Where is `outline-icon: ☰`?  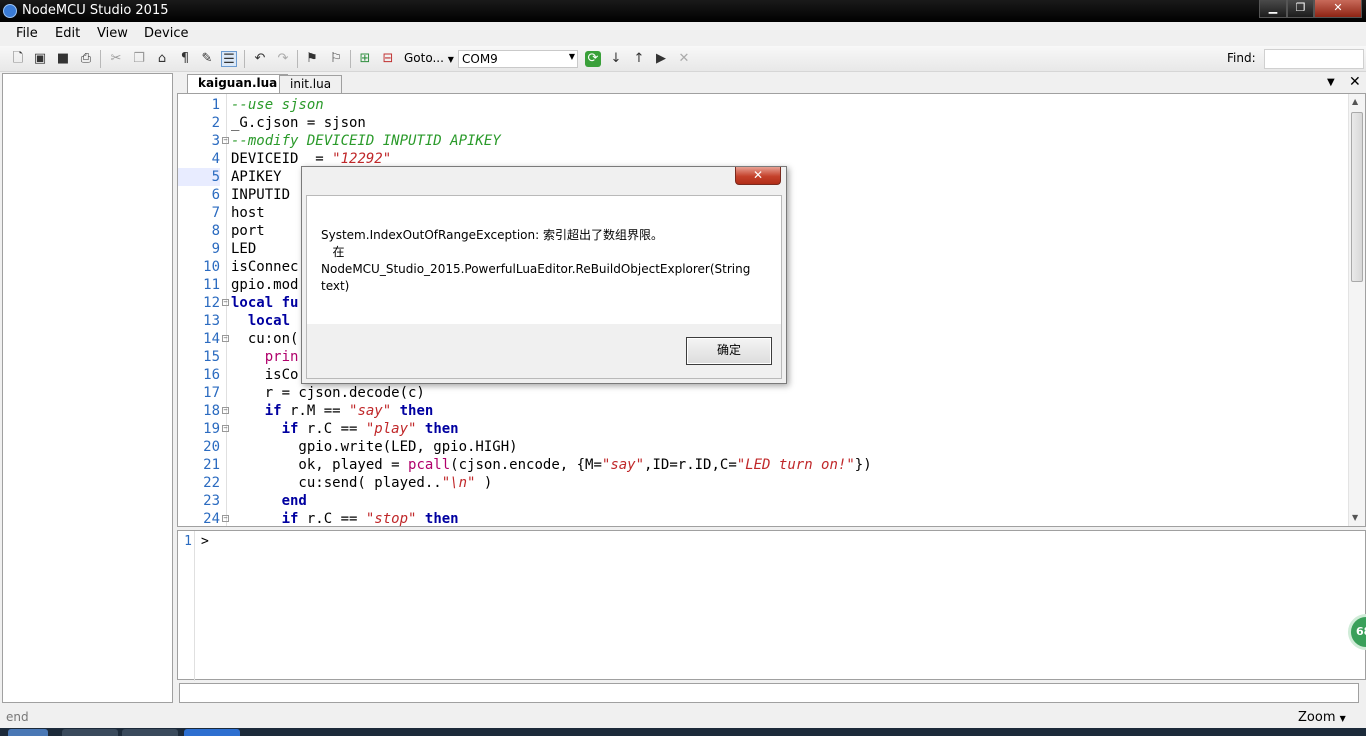
outline-icon: ☰ is located at coordinates (229, 59).